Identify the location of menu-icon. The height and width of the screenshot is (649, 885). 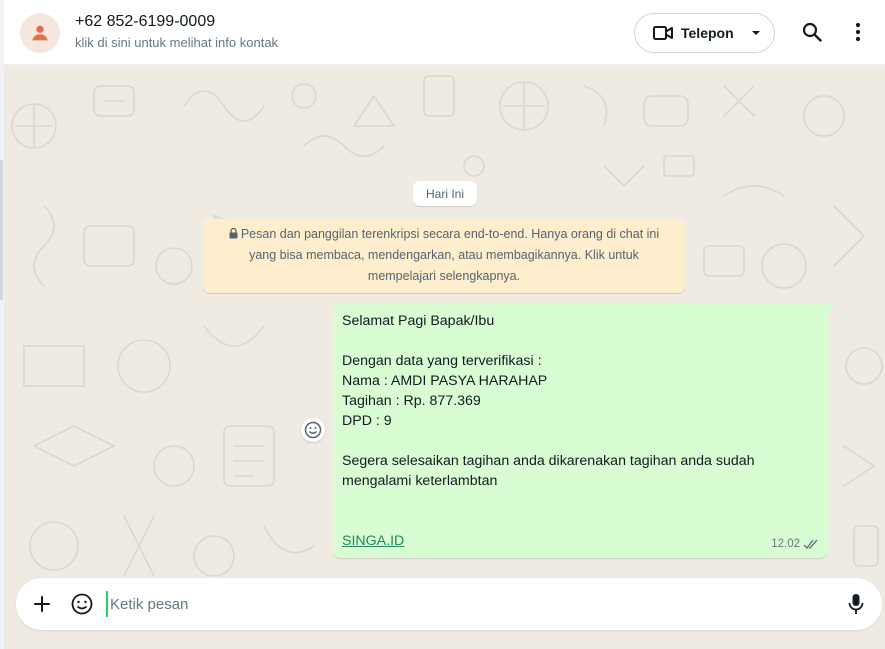
(858, 32).